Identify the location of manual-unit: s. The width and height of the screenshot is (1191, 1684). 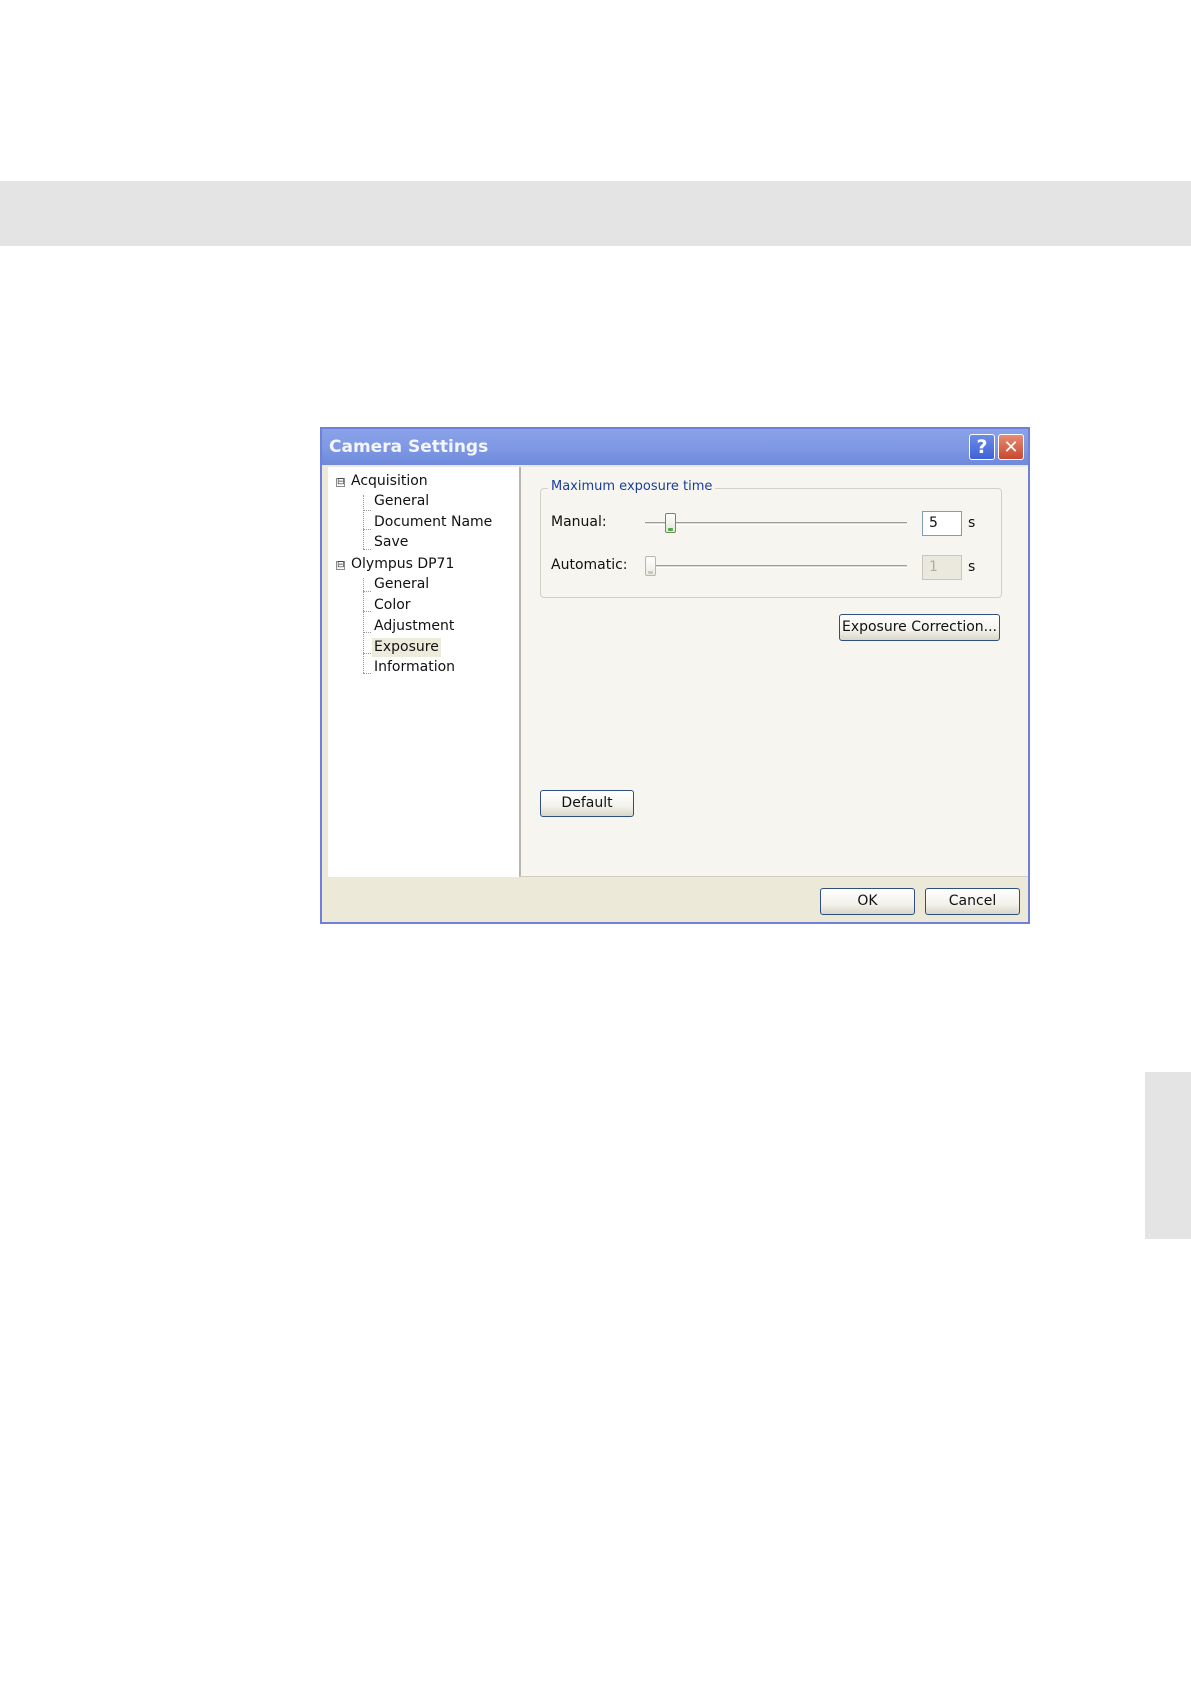
(972, 523).